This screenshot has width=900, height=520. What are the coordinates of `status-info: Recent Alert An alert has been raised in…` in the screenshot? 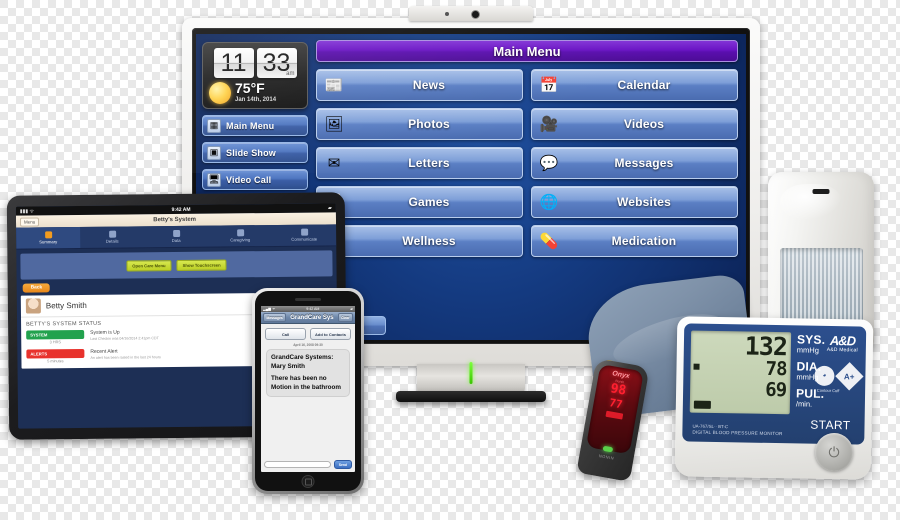 It's located at (125, 355).